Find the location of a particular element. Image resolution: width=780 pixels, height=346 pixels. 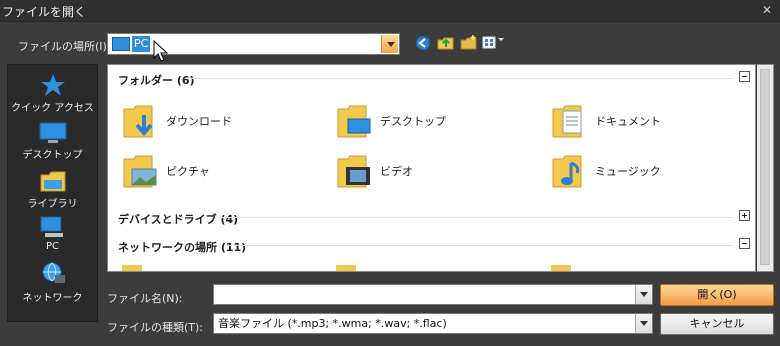

vertical-scrollbar is located at coordinates (765, 168).